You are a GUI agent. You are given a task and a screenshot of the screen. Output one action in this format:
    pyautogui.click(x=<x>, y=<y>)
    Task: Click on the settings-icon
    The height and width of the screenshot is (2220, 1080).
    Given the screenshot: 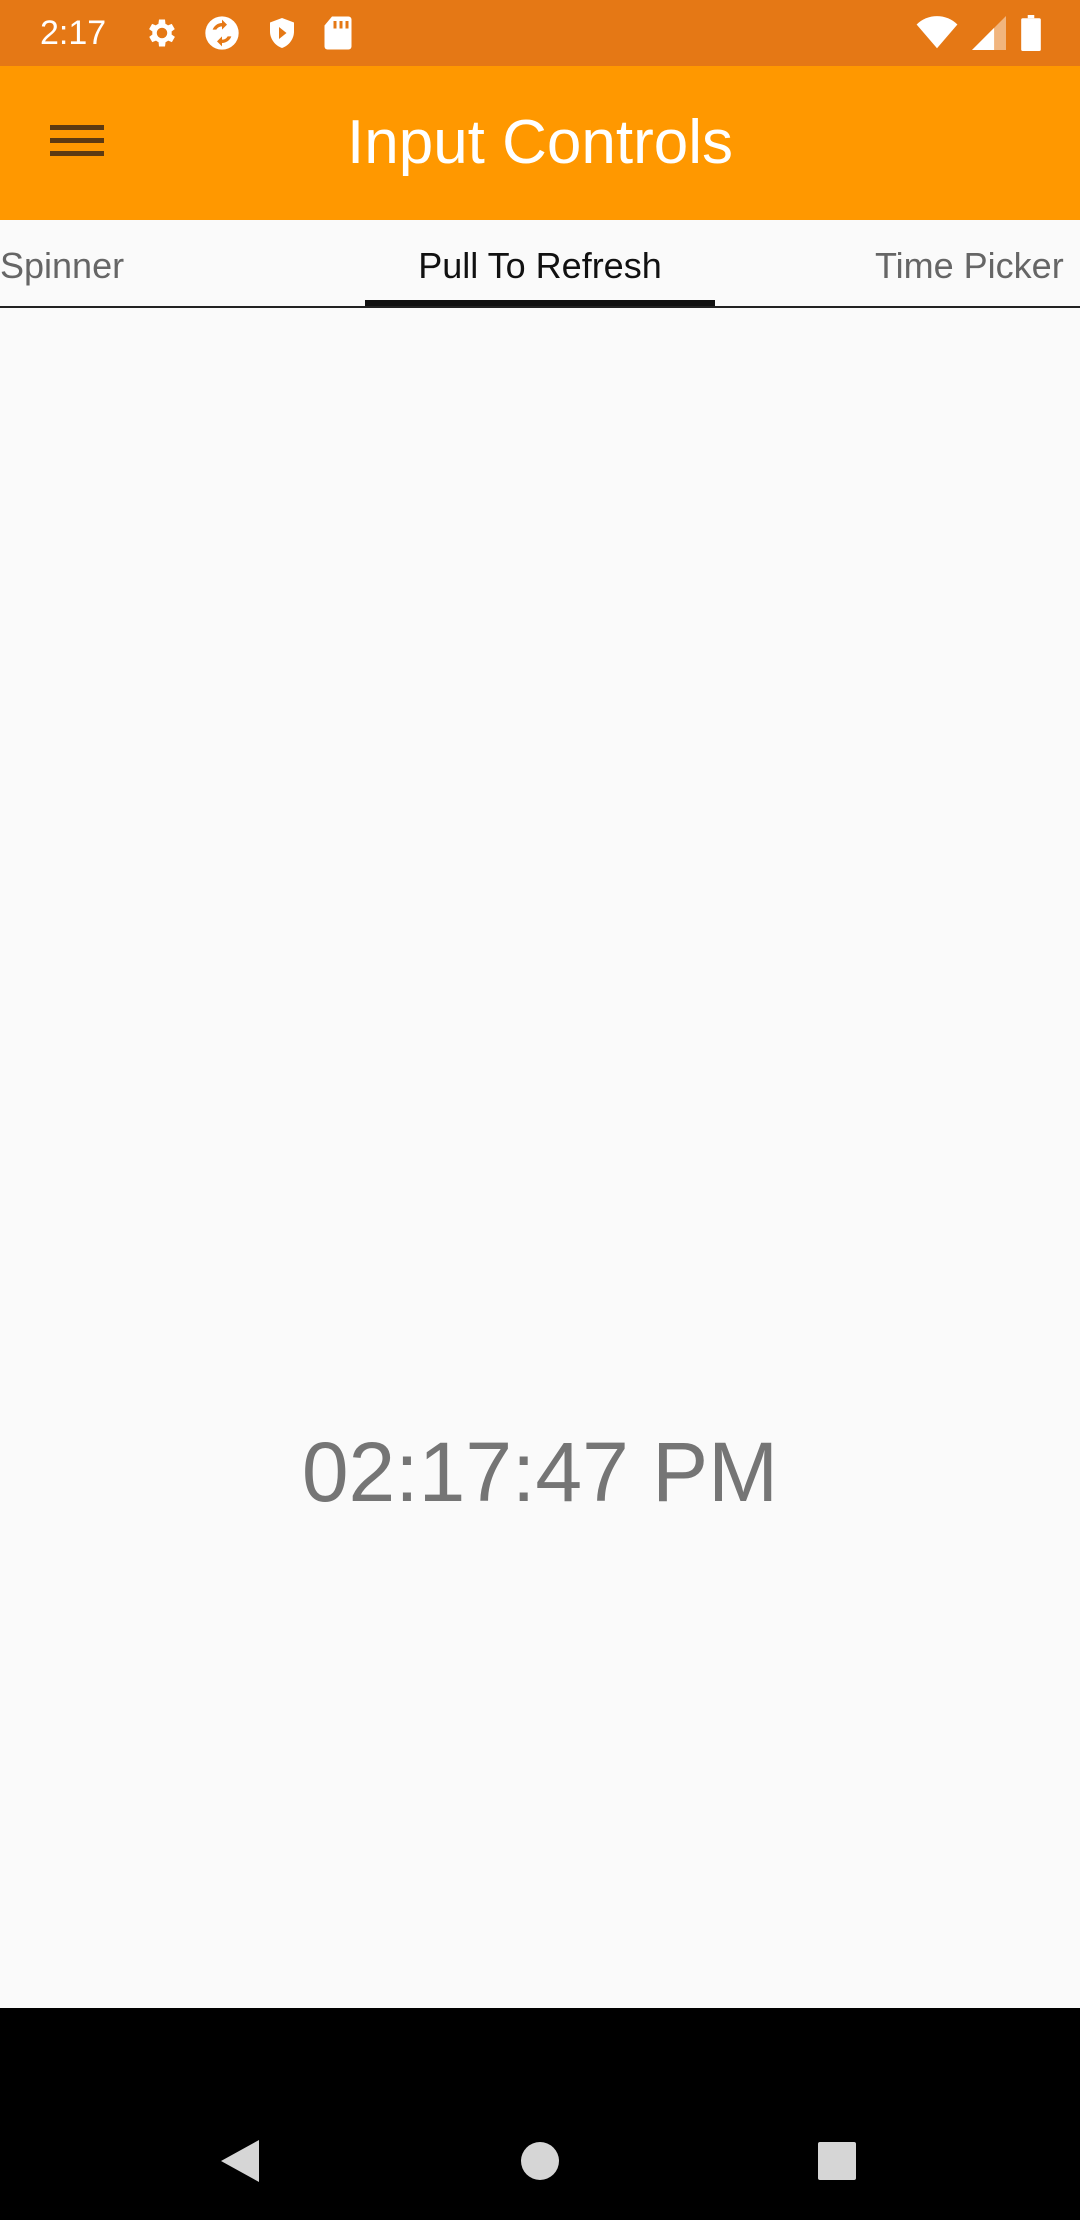 What is the action you would take?
    pyautogui.click(x=162, y=33)
    